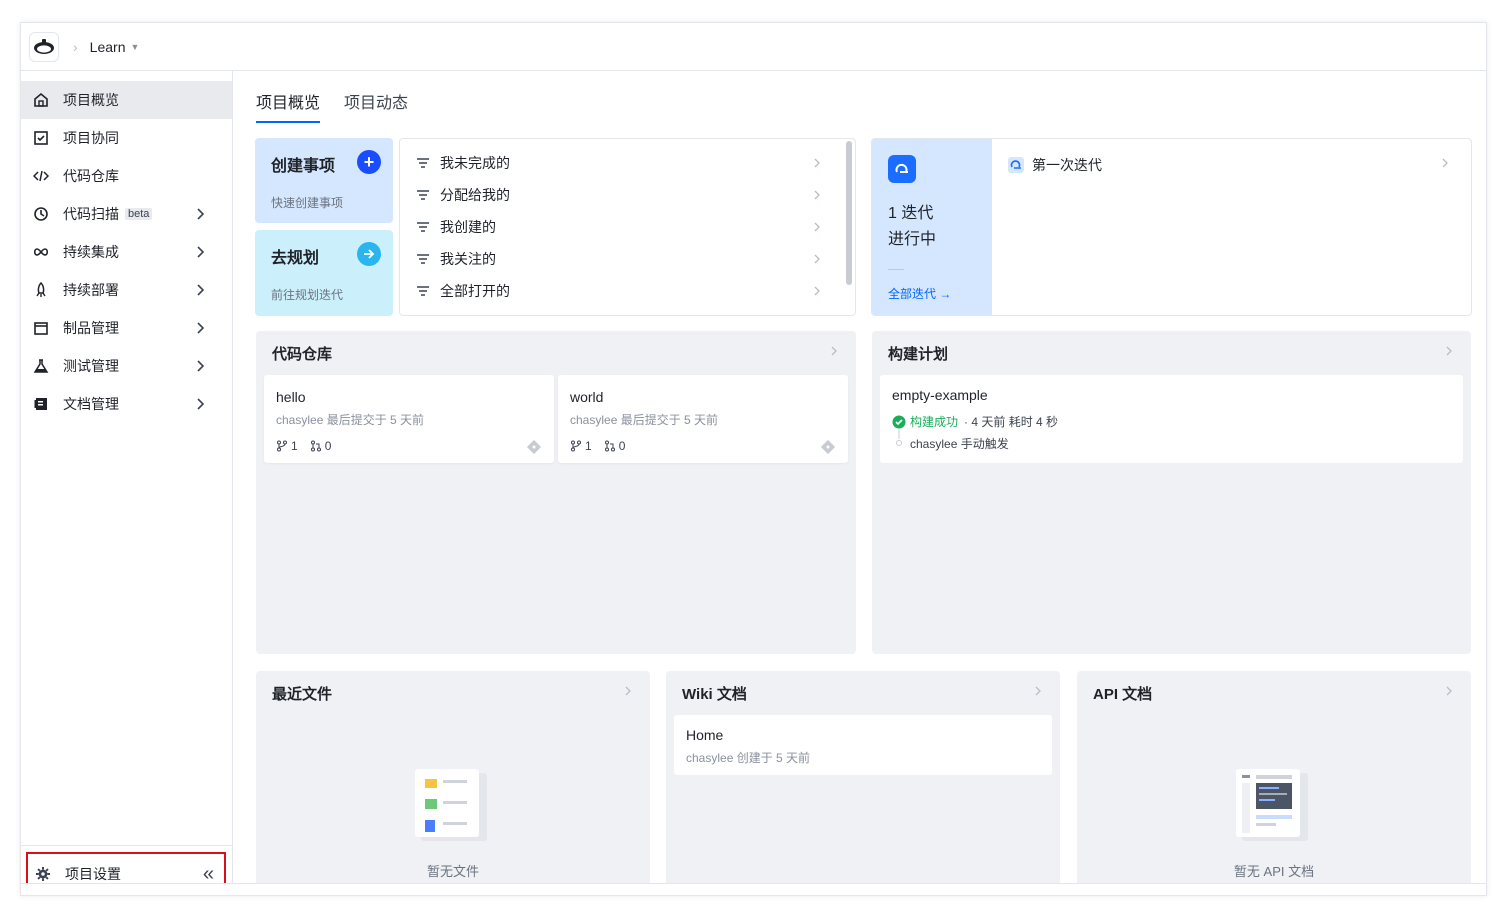 The height and width of the screenshot is (916, 1507). Describe the element at coordinates (307, 203) in the screenshot. I see `create-issue-subtitle: 快速创建事项` at that location.